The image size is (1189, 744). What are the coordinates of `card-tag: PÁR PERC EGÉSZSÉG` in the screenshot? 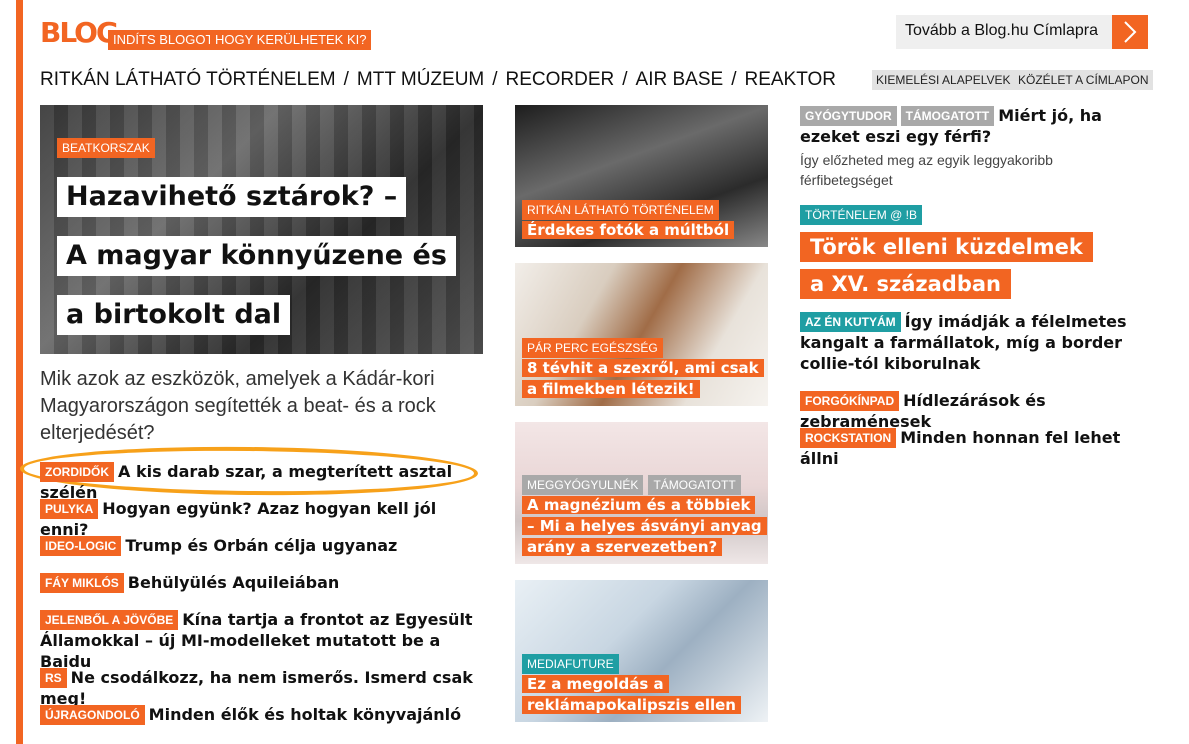 It's located at (592, 348).